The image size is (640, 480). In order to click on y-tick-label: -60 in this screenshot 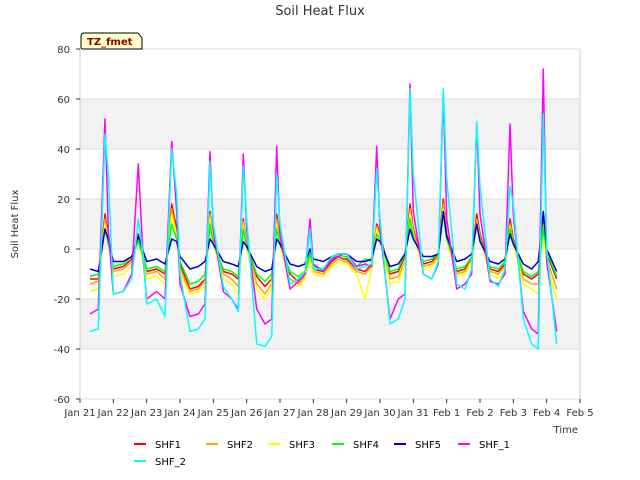, I will do `click(62, 400)`.